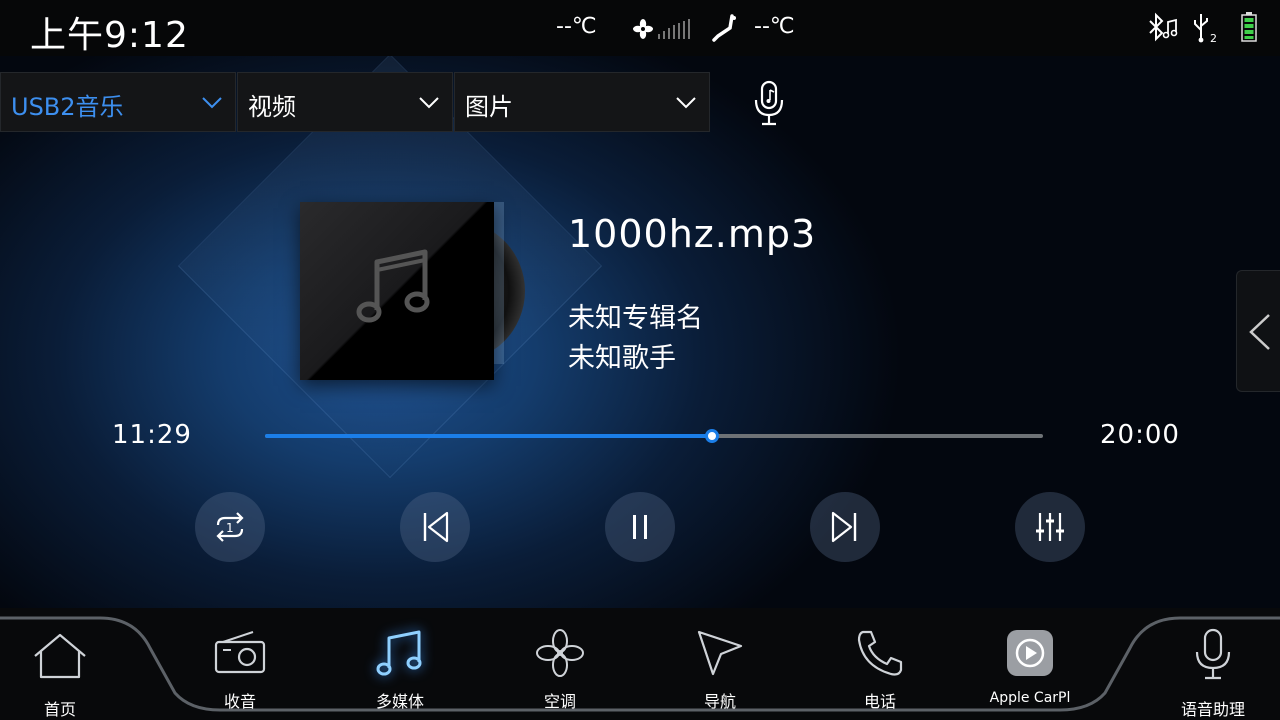 The width and height of the screenshot is (1280, 720). What do you see at coordinates (1249, 29) in the screenshot?
I see `battery-icon` at bounding box center [1249, 29].